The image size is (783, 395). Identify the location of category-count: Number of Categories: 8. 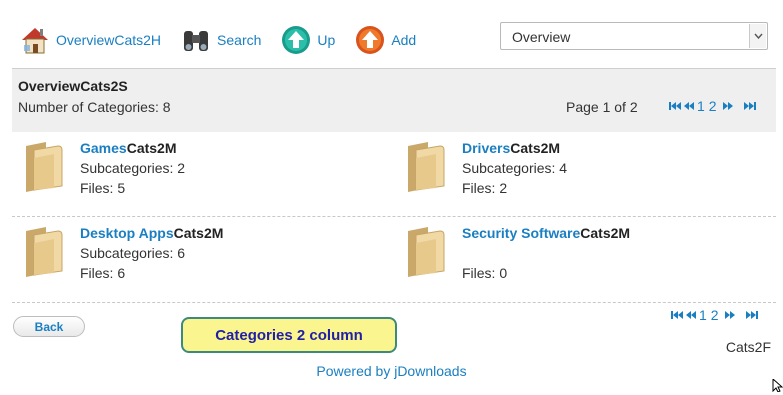
(94, 107).